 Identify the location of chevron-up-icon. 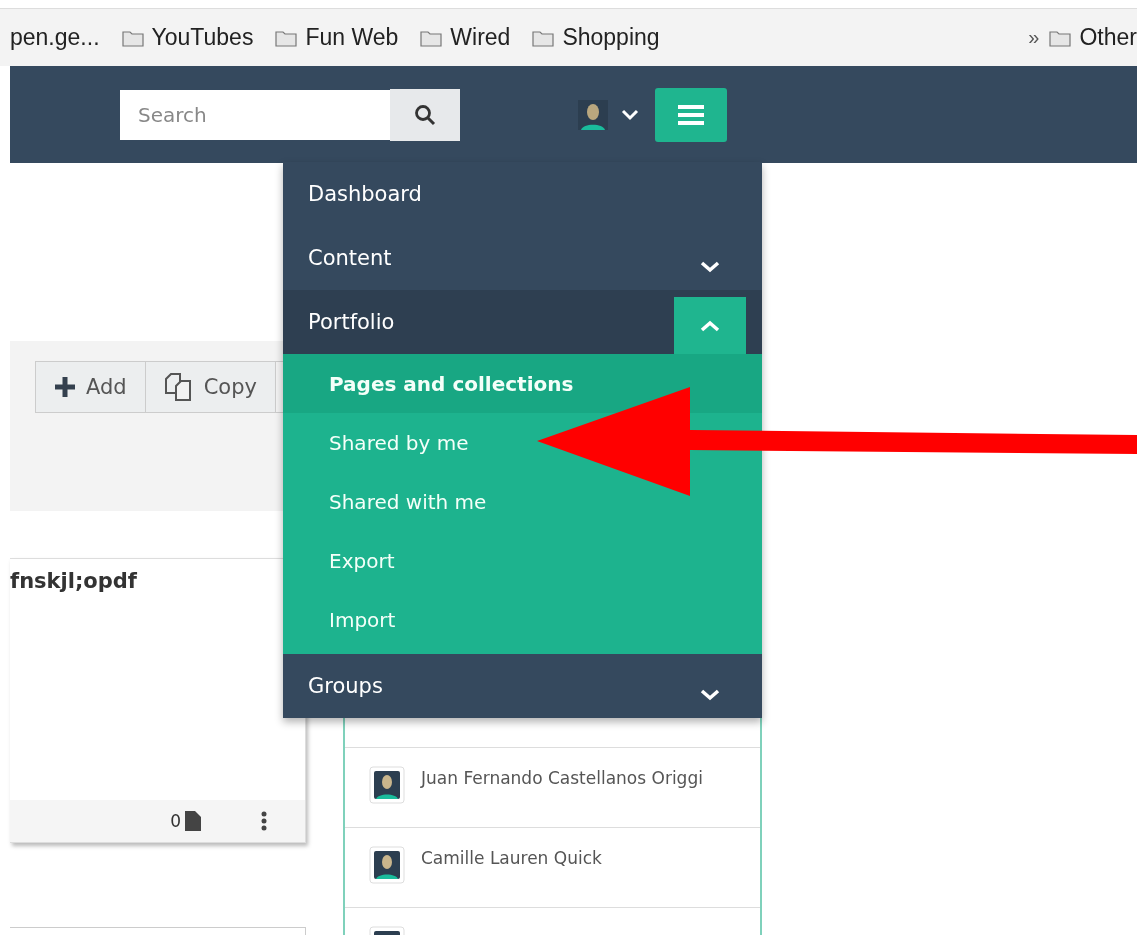
(710, 325).